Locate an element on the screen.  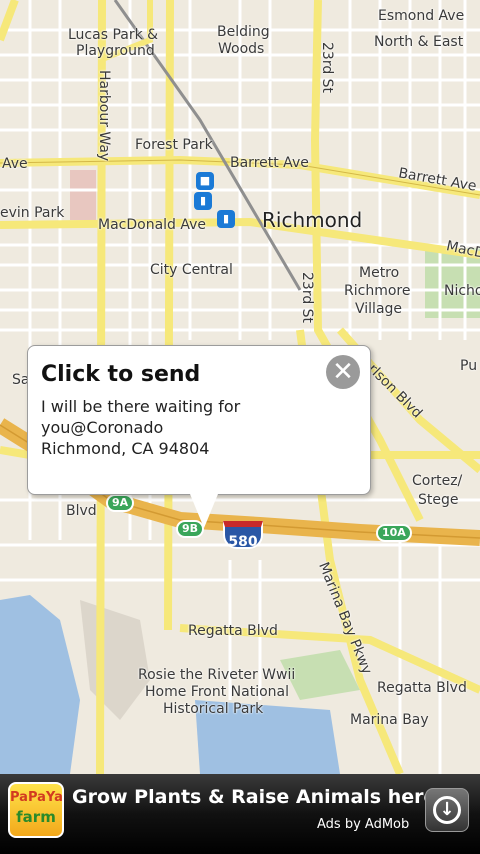
map-label: North & East is located at coordinates (419, 42).